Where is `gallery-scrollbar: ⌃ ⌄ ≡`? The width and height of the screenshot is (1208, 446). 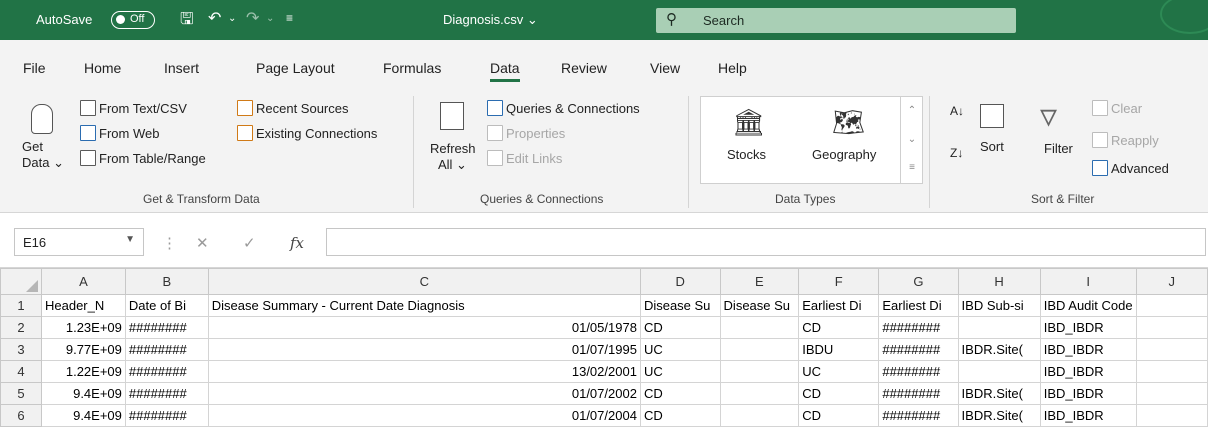 gallery-scrollbar: ⌃ ⌄ ≡ is located at coordinates (911, 140).